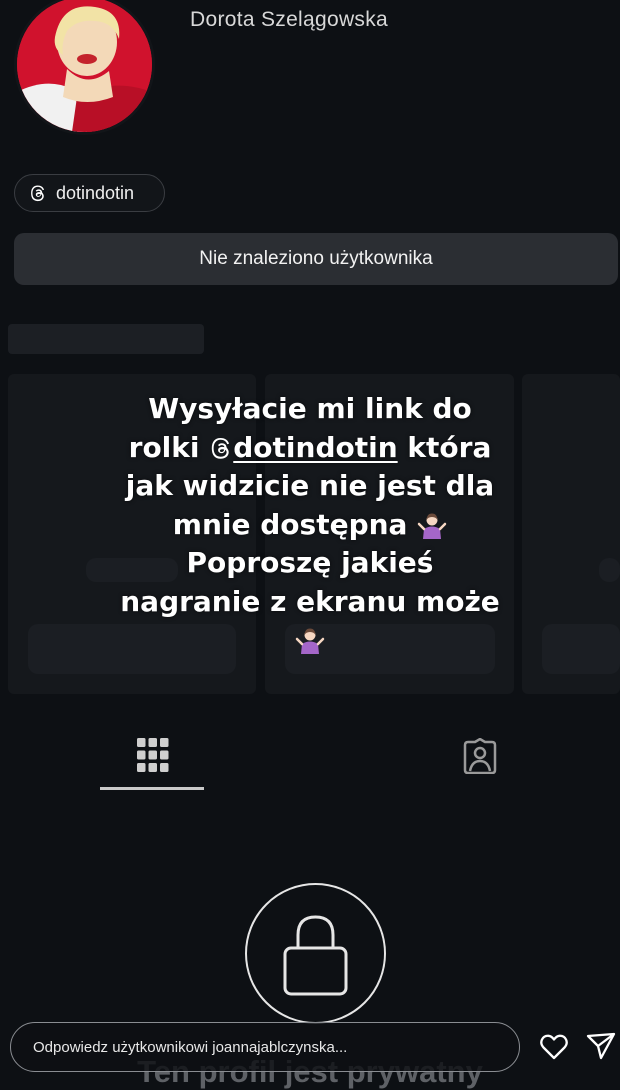 Image resolution: width=620 pixels, height=1090 pixels. I want to click on grid-icon, so click(153, 755).